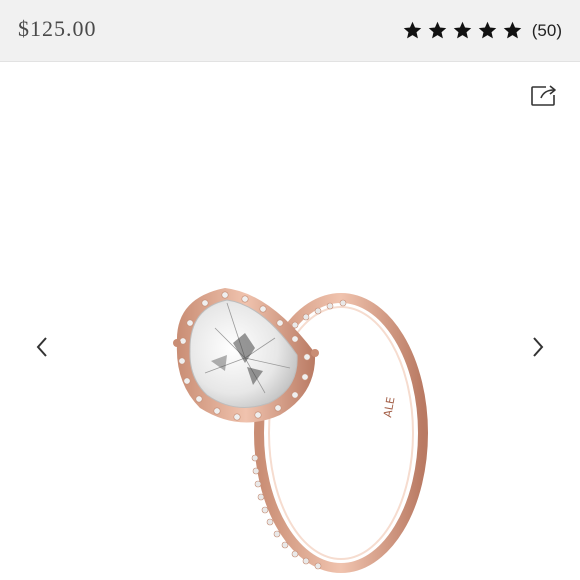 Image resolution: width=580 pixels, height=580 pixels. I want to click on previous-image-button, so click(42, 347).